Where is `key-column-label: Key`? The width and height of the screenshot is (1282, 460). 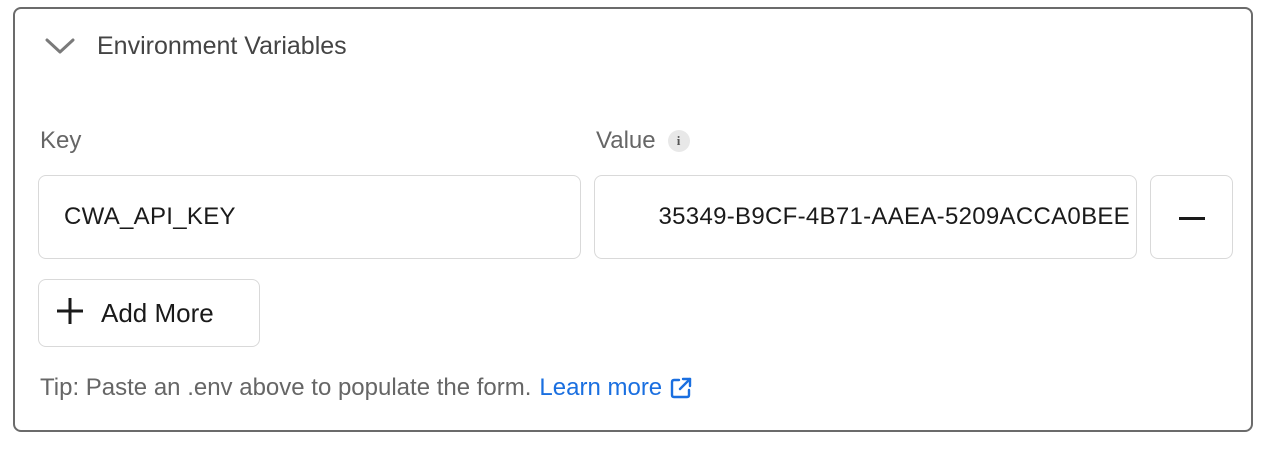 key-column-label: Key is located at coordinates (61, 140).